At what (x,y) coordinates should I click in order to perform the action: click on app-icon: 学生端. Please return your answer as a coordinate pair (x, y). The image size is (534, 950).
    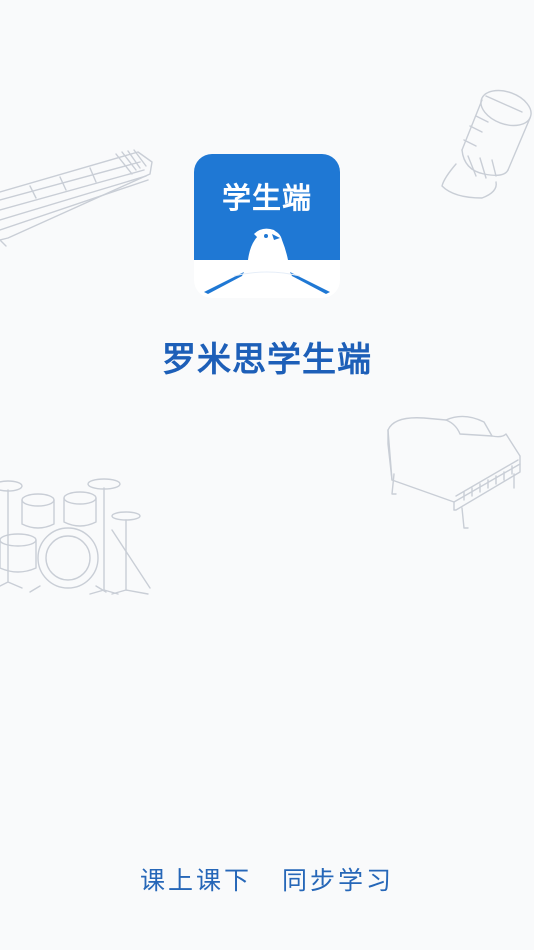
    Looking at the image, I should click on (267, 226).